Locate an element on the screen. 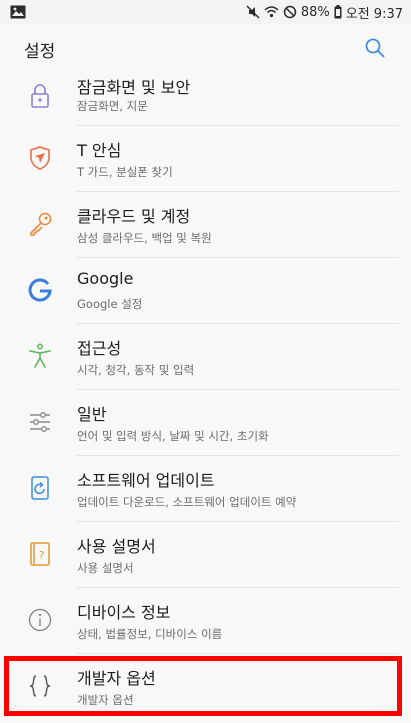  item-subtitle: 언어 및 입력 방식, 날짜 및 시간, 초기화 is located at coordinates (173, 436).